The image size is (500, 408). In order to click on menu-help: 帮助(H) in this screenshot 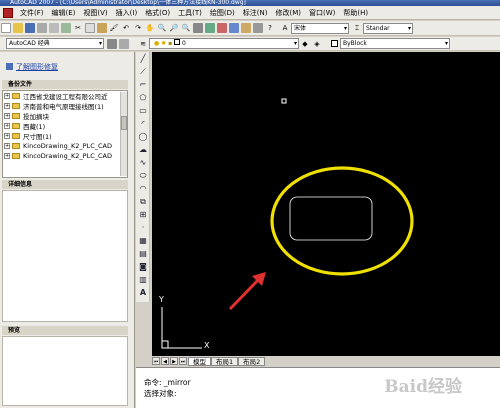, I will do `click(355, 13)`.